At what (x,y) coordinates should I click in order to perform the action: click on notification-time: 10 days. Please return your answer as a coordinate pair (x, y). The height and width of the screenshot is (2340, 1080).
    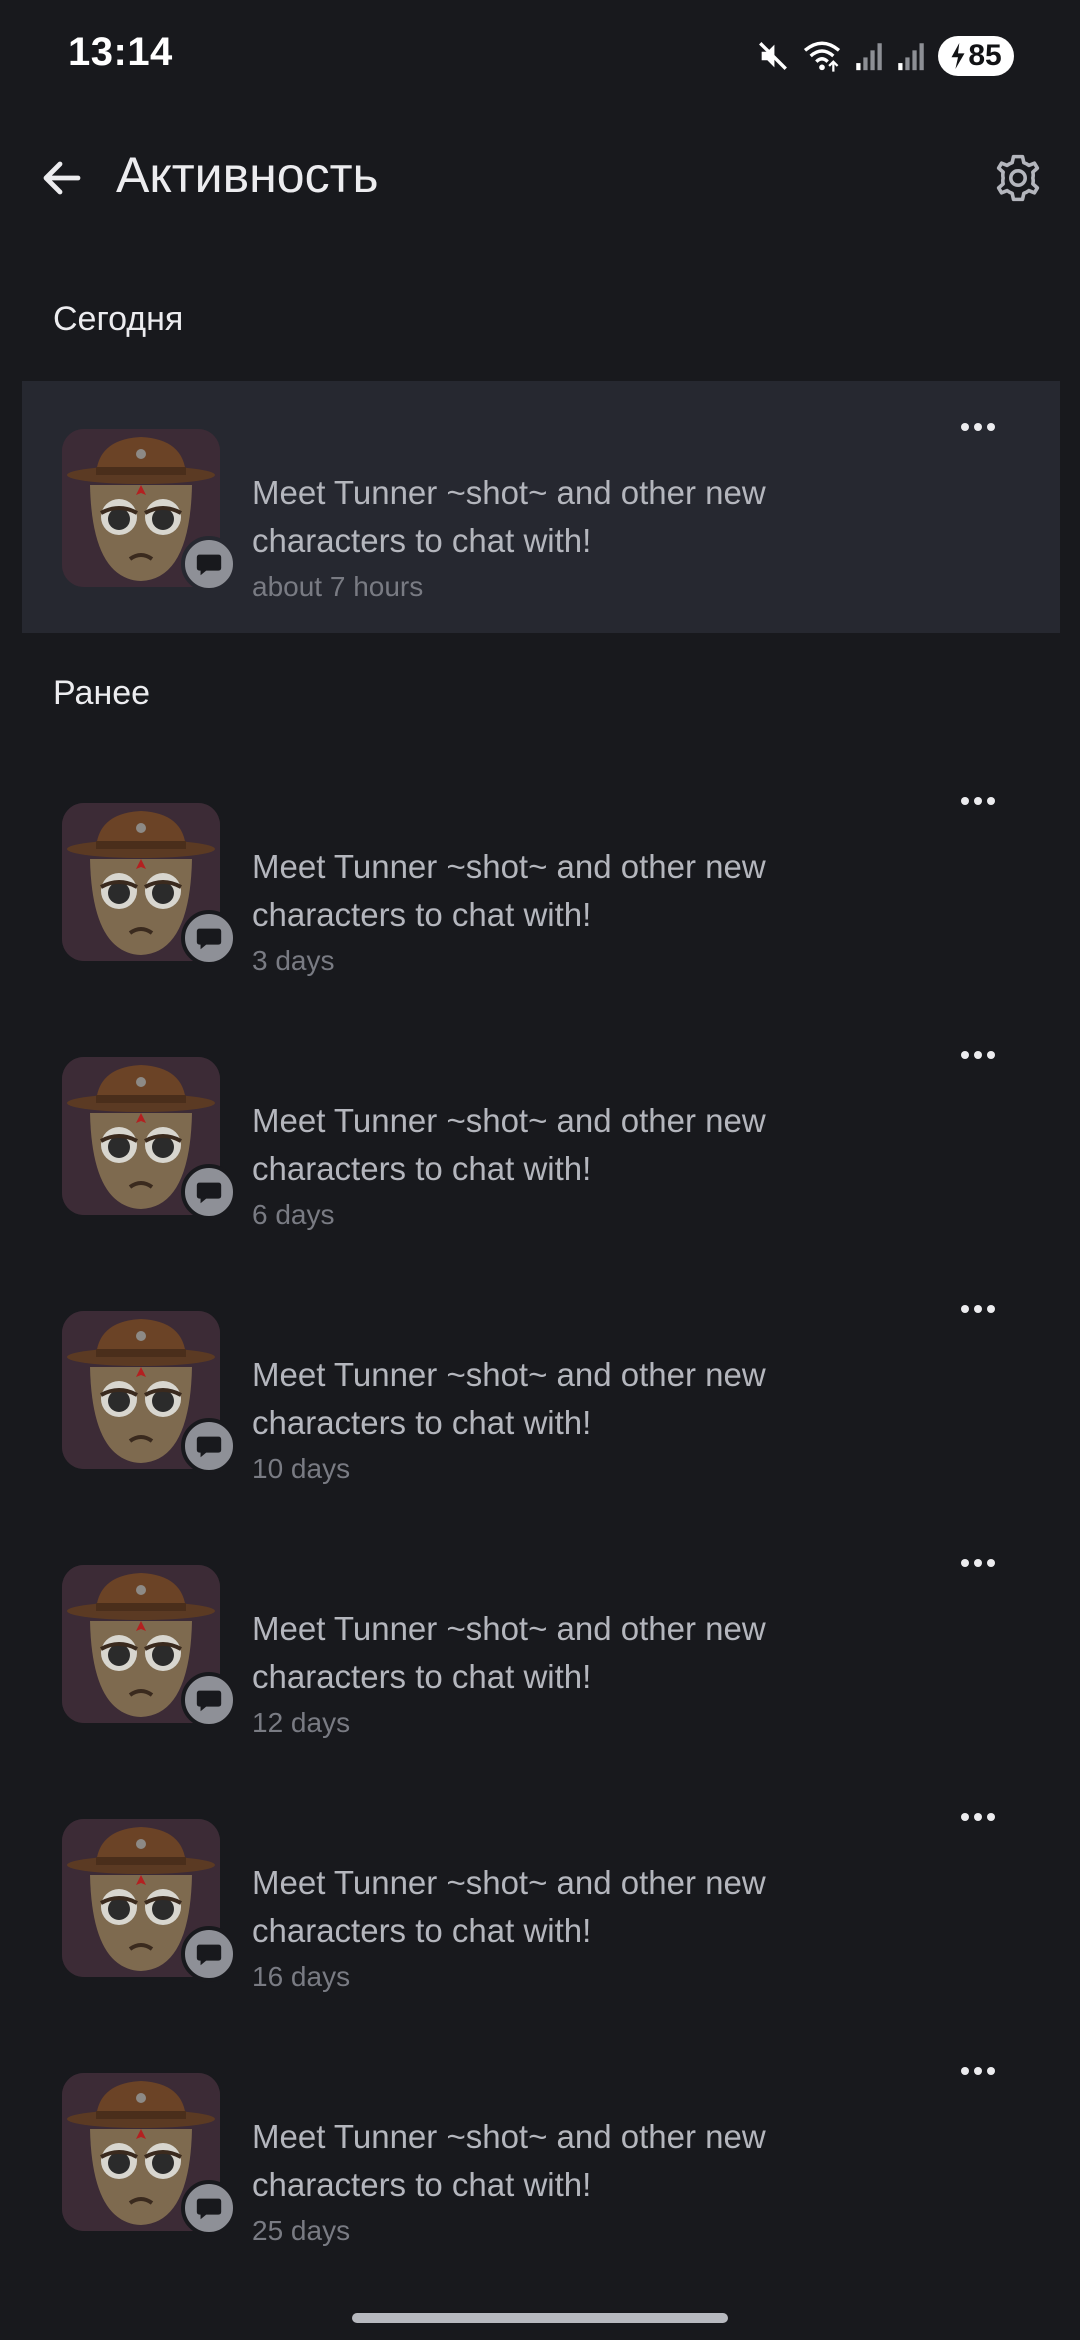
    Looking at the image, I should click on (301, 1468).